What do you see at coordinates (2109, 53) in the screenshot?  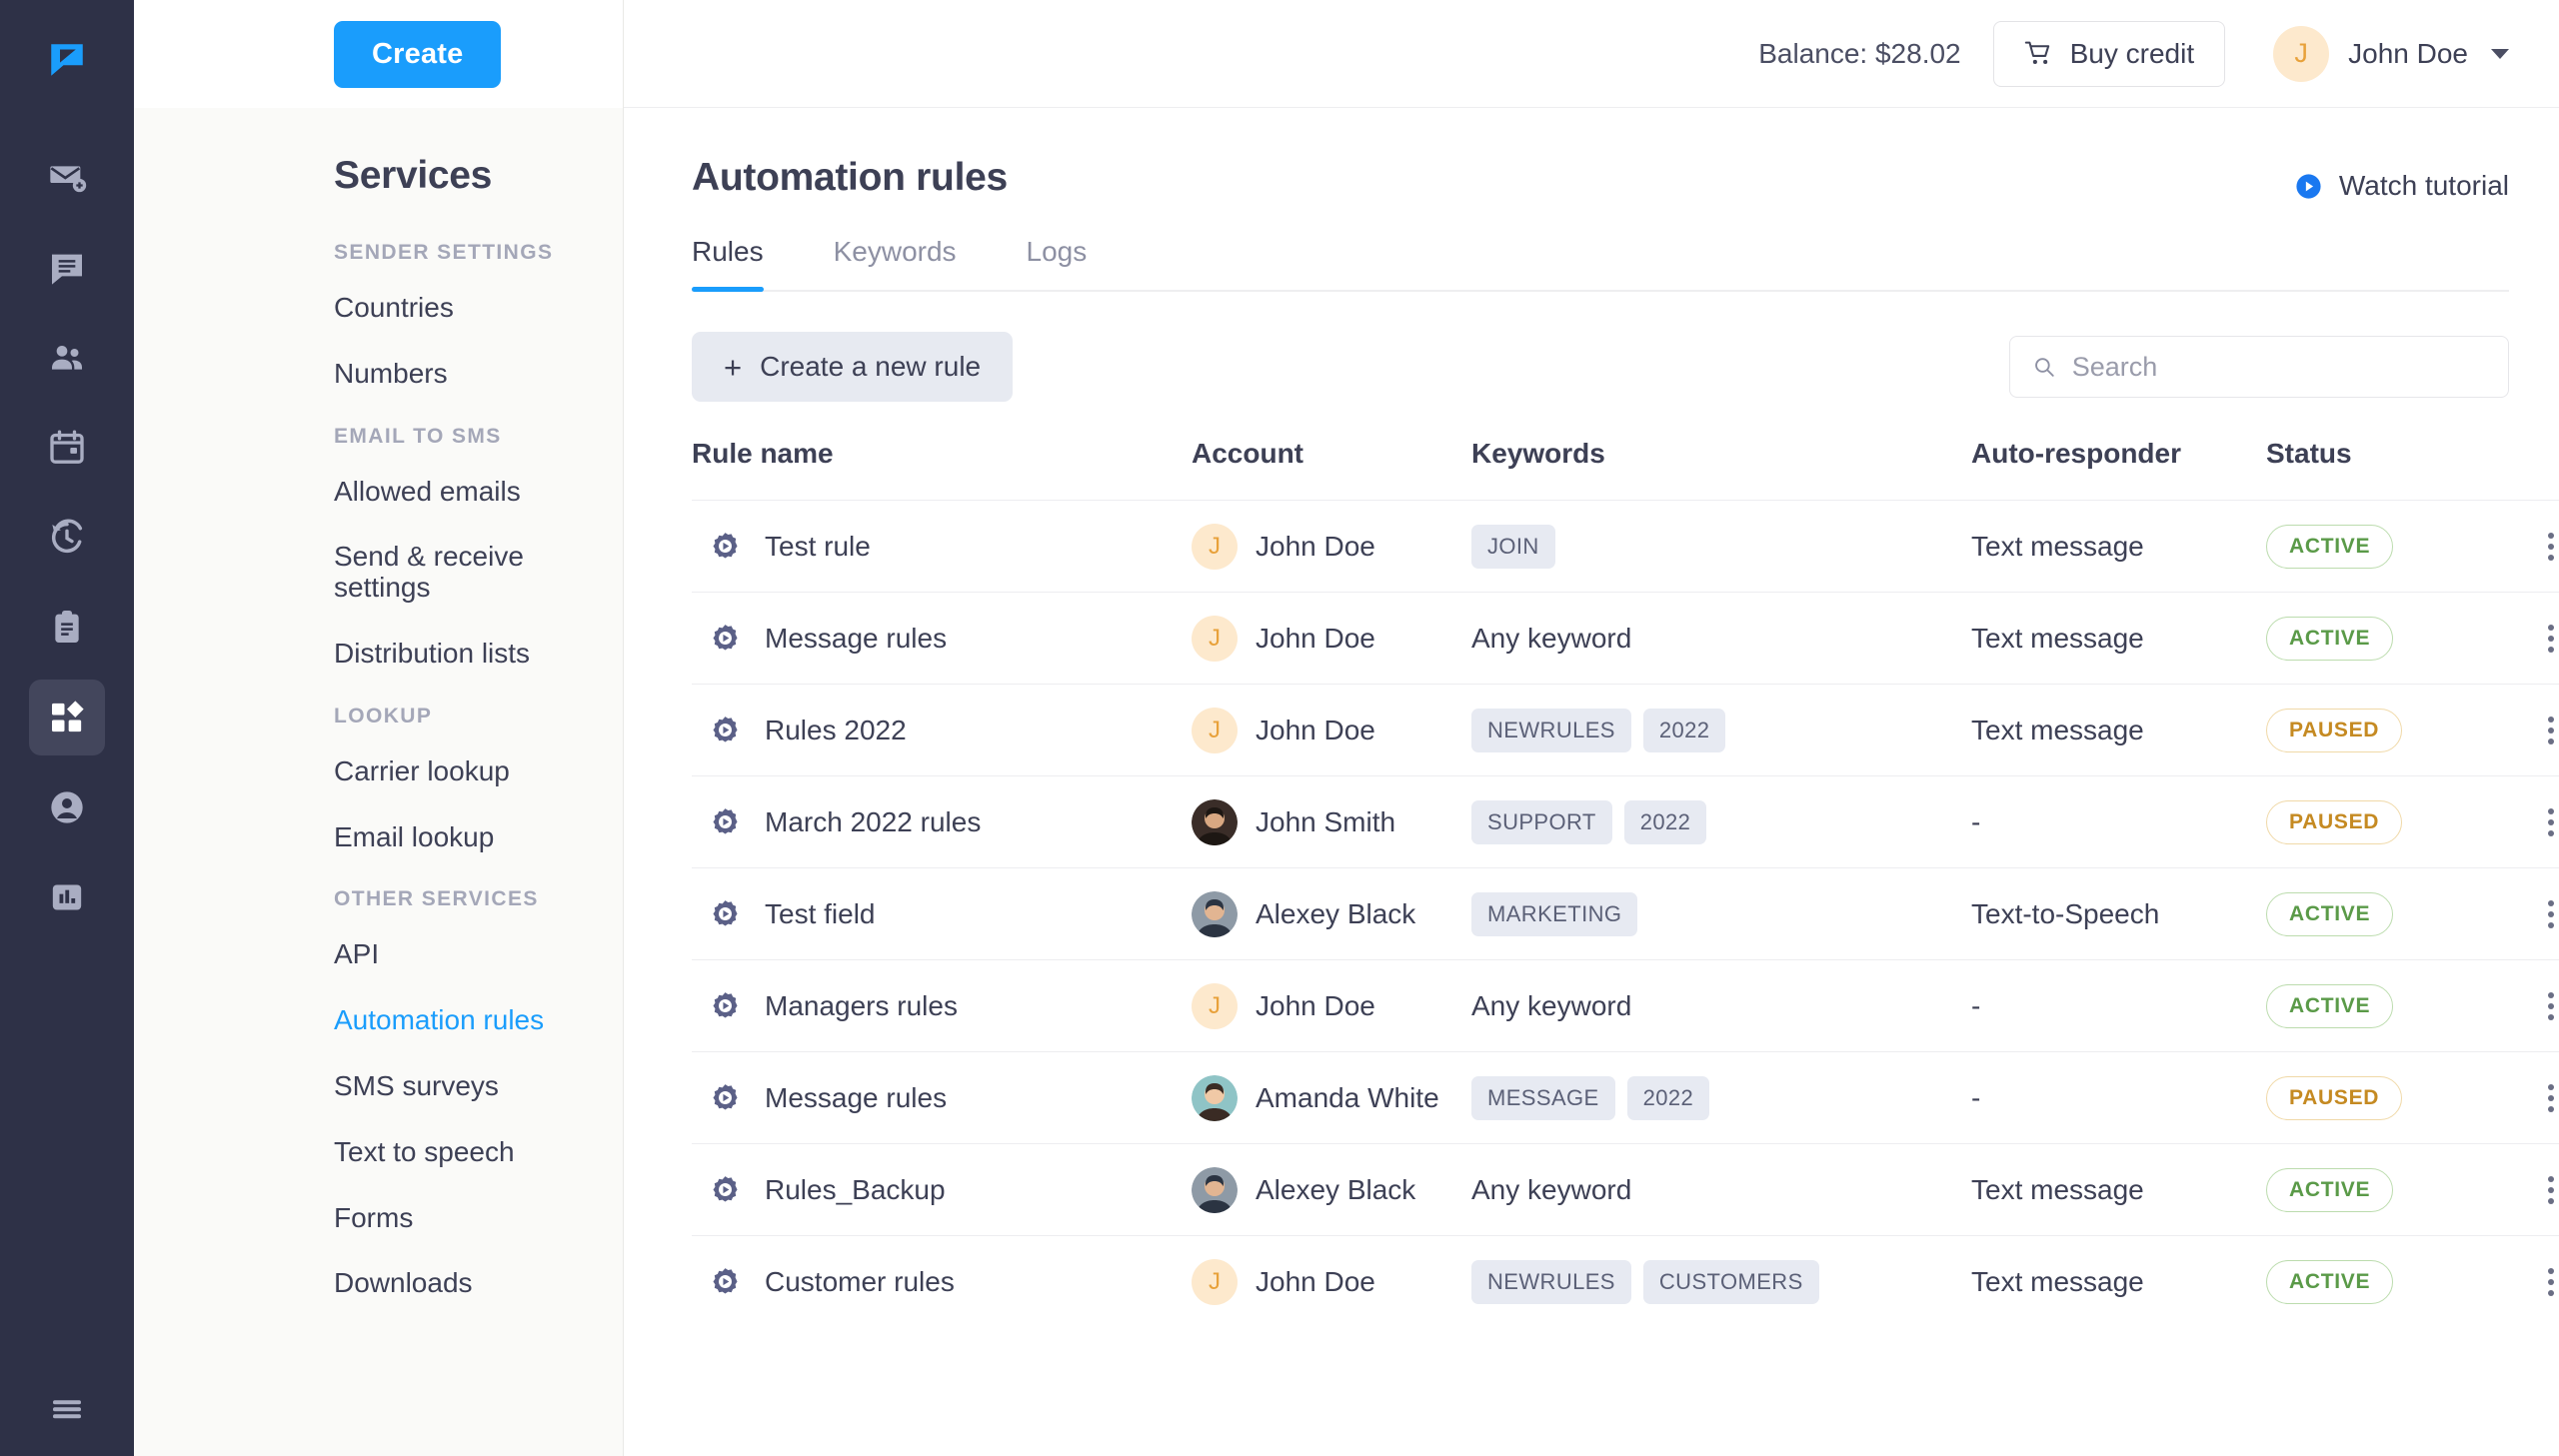 I see `buy-credit-button: Buy credit` at bounding box center [2109, 53].